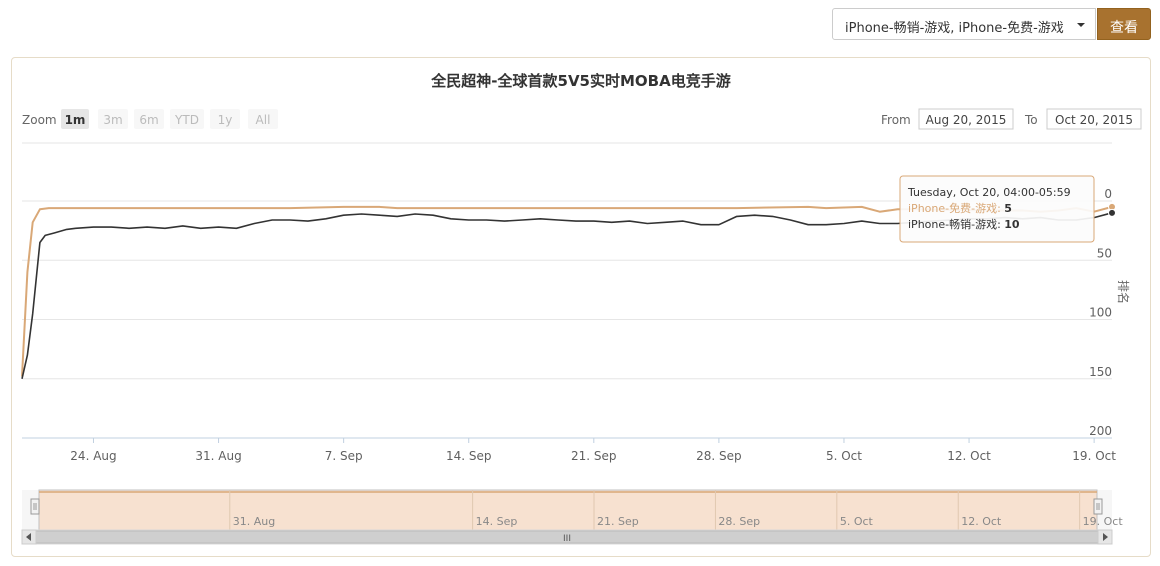 The image size is (1160, 566). I want to click on x-tick-label: 12. Oct, so click(969, 456).